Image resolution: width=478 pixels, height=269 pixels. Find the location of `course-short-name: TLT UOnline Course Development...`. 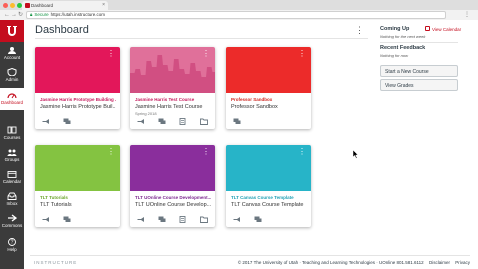

course-short-name: TLT UOnline Course Development... is located at coordinates (173, 197).